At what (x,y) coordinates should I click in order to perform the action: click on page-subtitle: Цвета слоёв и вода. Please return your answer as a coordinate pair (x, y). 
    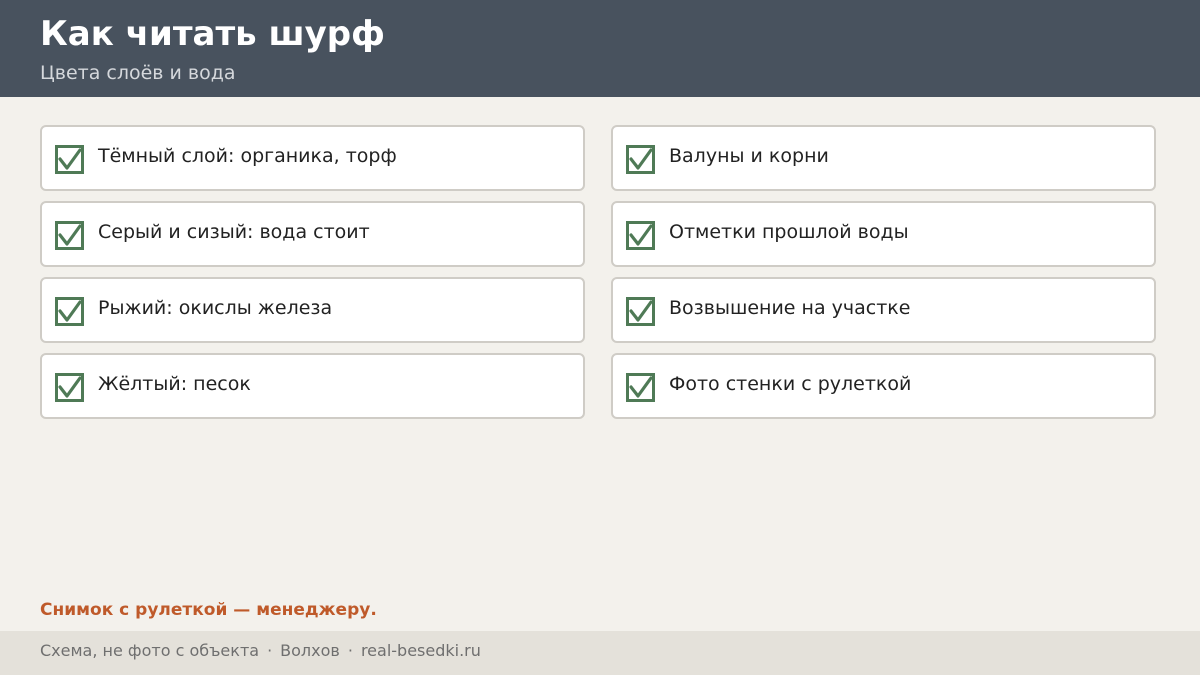
    Looking at the image, I should click on (138, 73).